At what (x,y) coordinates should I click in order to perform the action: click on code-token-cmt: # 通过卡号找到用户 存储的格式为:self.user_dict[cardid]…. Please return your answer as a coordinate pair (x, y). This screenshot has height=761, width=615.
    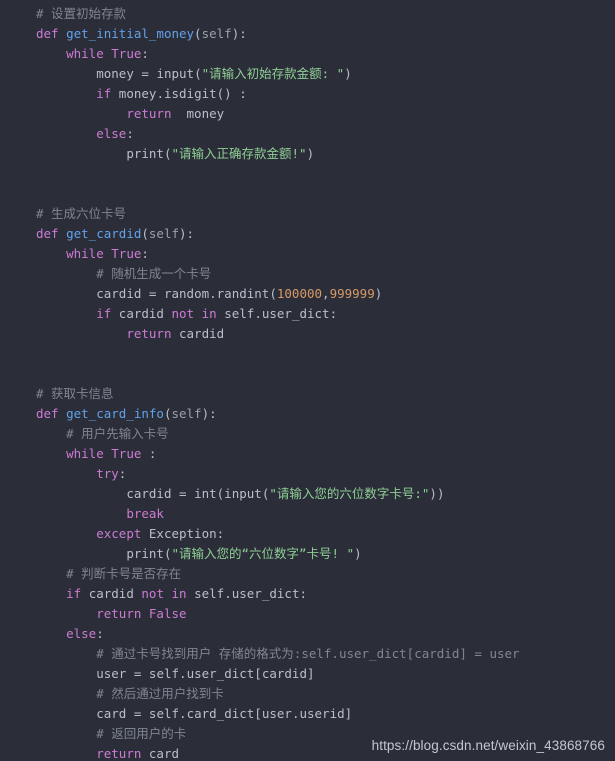
    Looking at the image, I should click on (308, 653).